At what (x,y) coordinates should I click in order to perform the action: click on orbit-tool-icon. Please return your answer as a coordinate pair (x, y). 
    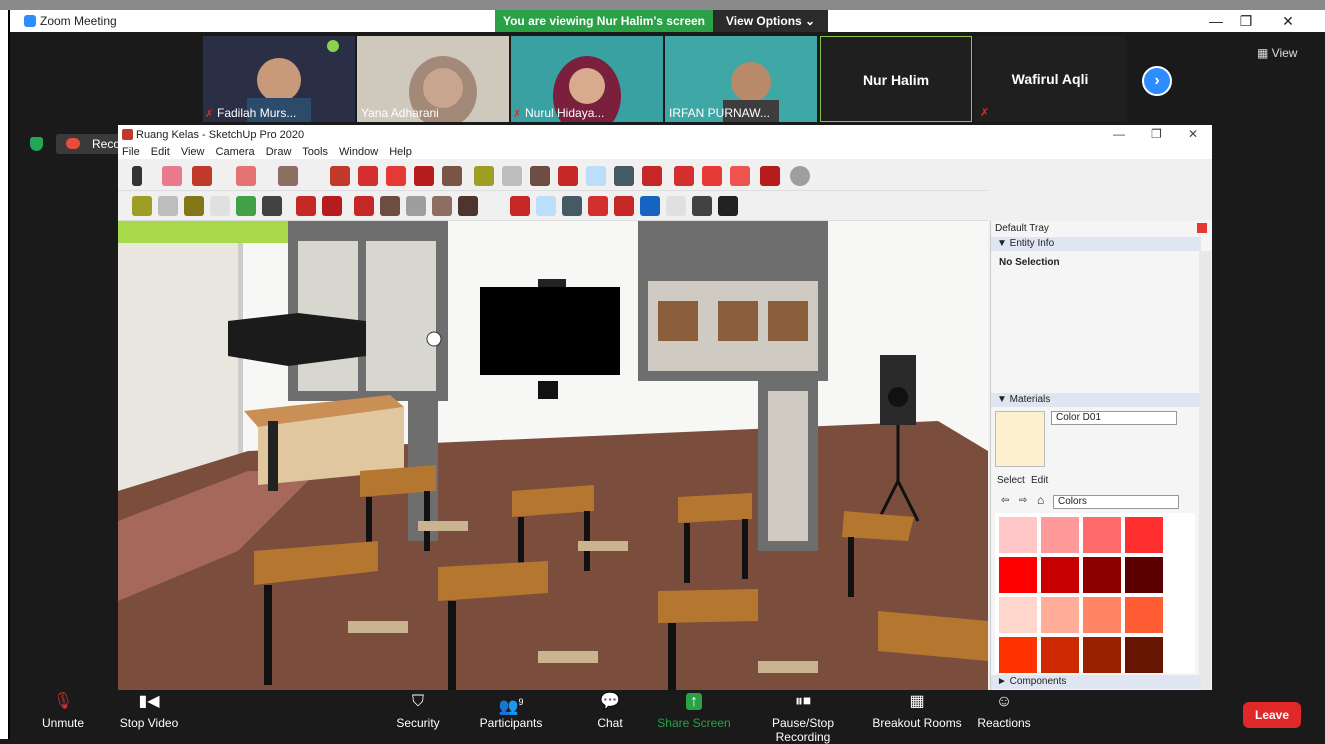
    Looking at the image, I should click on (568, 176).